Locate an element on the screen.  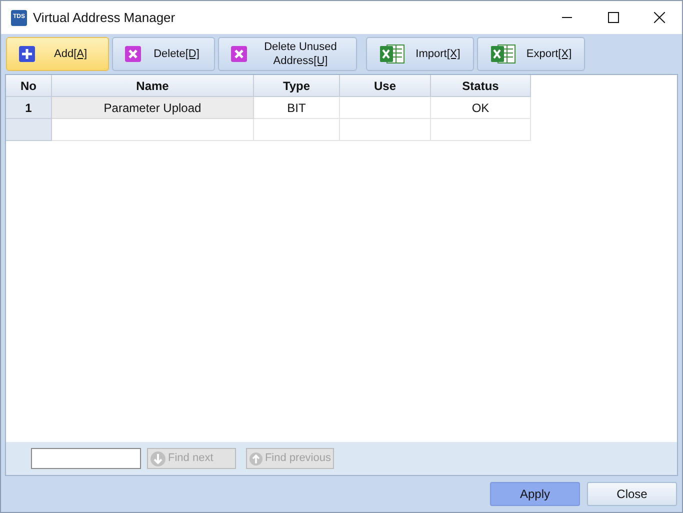
table-cell: BIT is located at coordinates (297, 108).